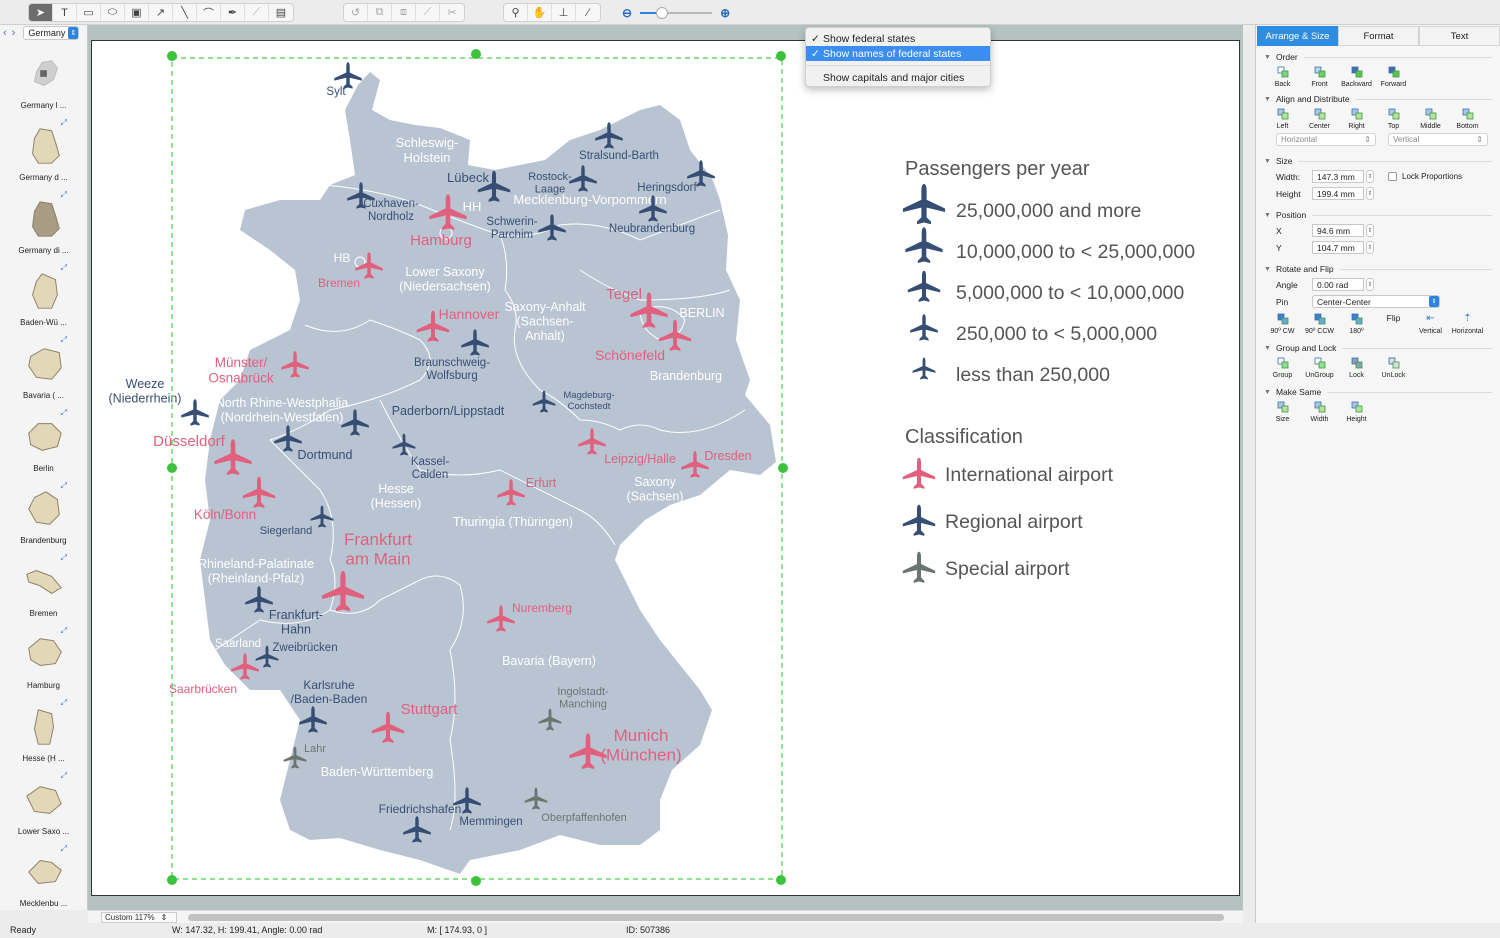 The height and width of the screenshot is (938, 1500). What do you see at coordinates (1319, 368) in the screenshot?
I see `group-button: UnGroup` at bounding box center [1319, 368].